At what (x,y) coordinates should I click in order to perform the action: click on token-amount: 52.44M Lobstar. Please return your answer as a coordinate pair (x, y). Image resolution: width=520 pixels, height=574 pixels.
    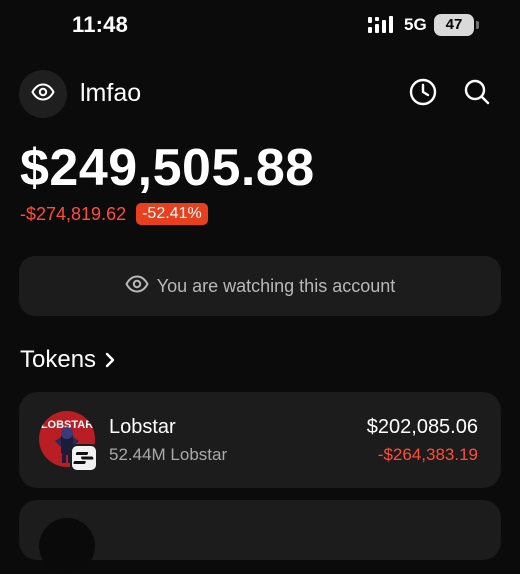
    Looking at the image, I should click on (168, 454).